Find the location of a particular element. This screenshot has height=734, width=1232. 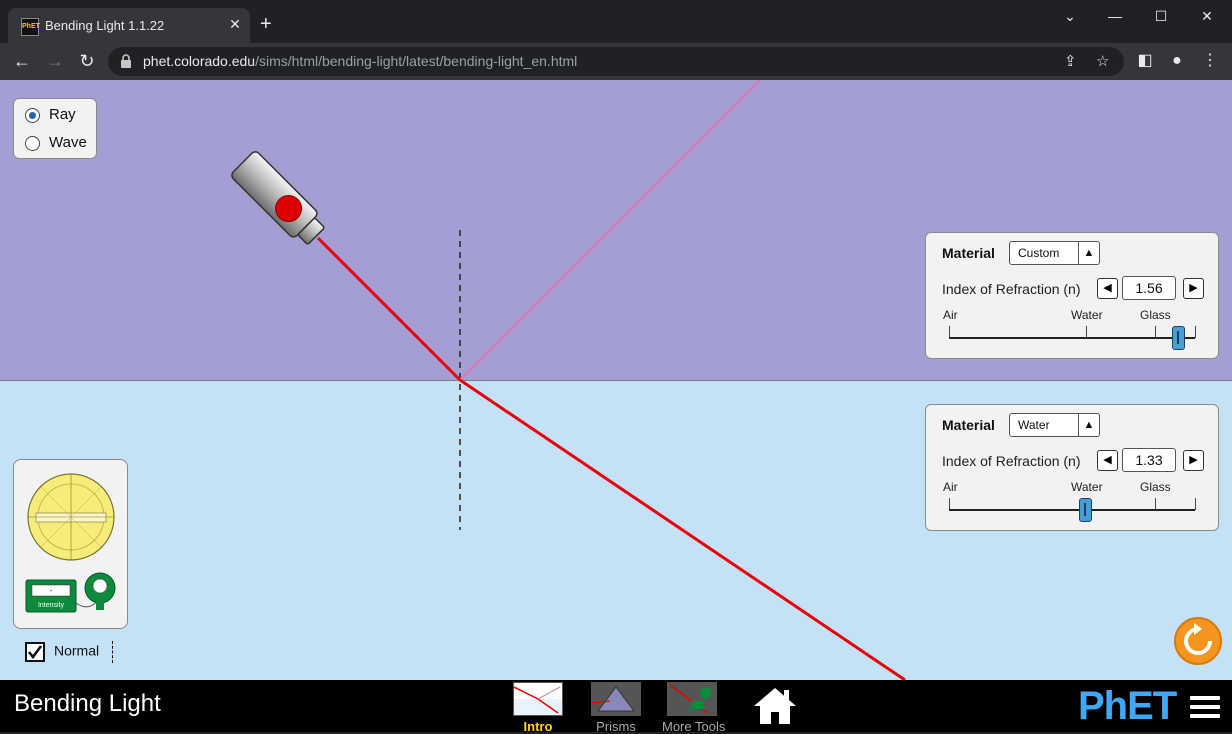

check-icon is located at coordinates (35, 652).